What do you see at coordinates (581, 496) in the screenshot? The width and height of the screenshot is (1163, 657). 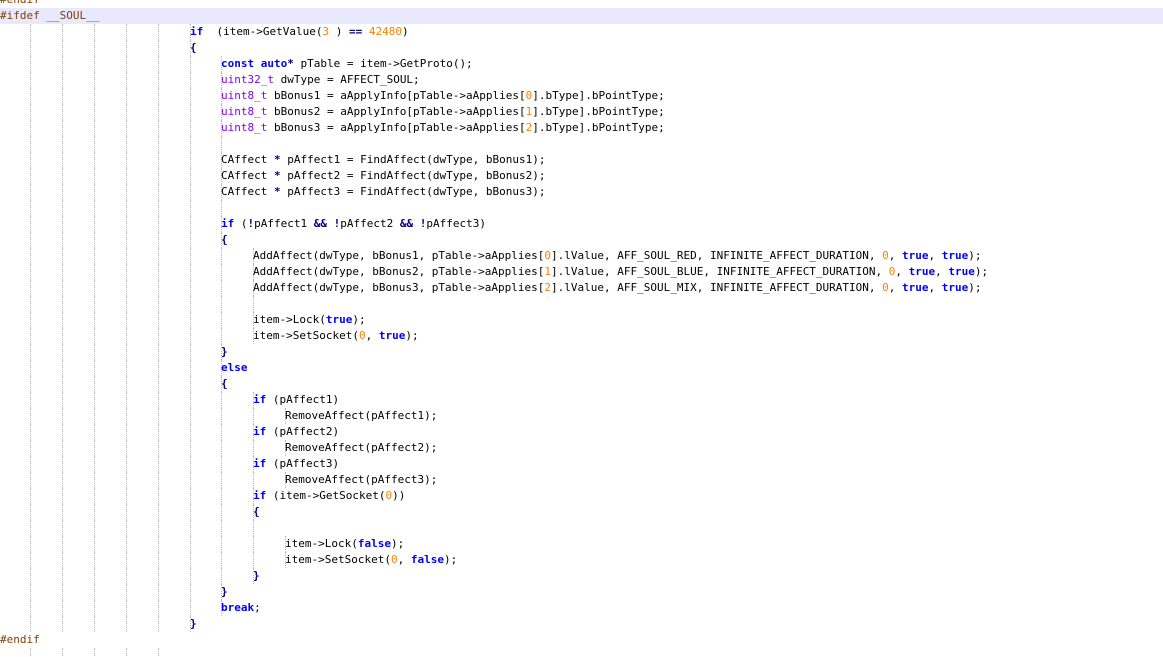 I see `code-line: if (item->GetSocket(0))` at bounding box center [581, 496].